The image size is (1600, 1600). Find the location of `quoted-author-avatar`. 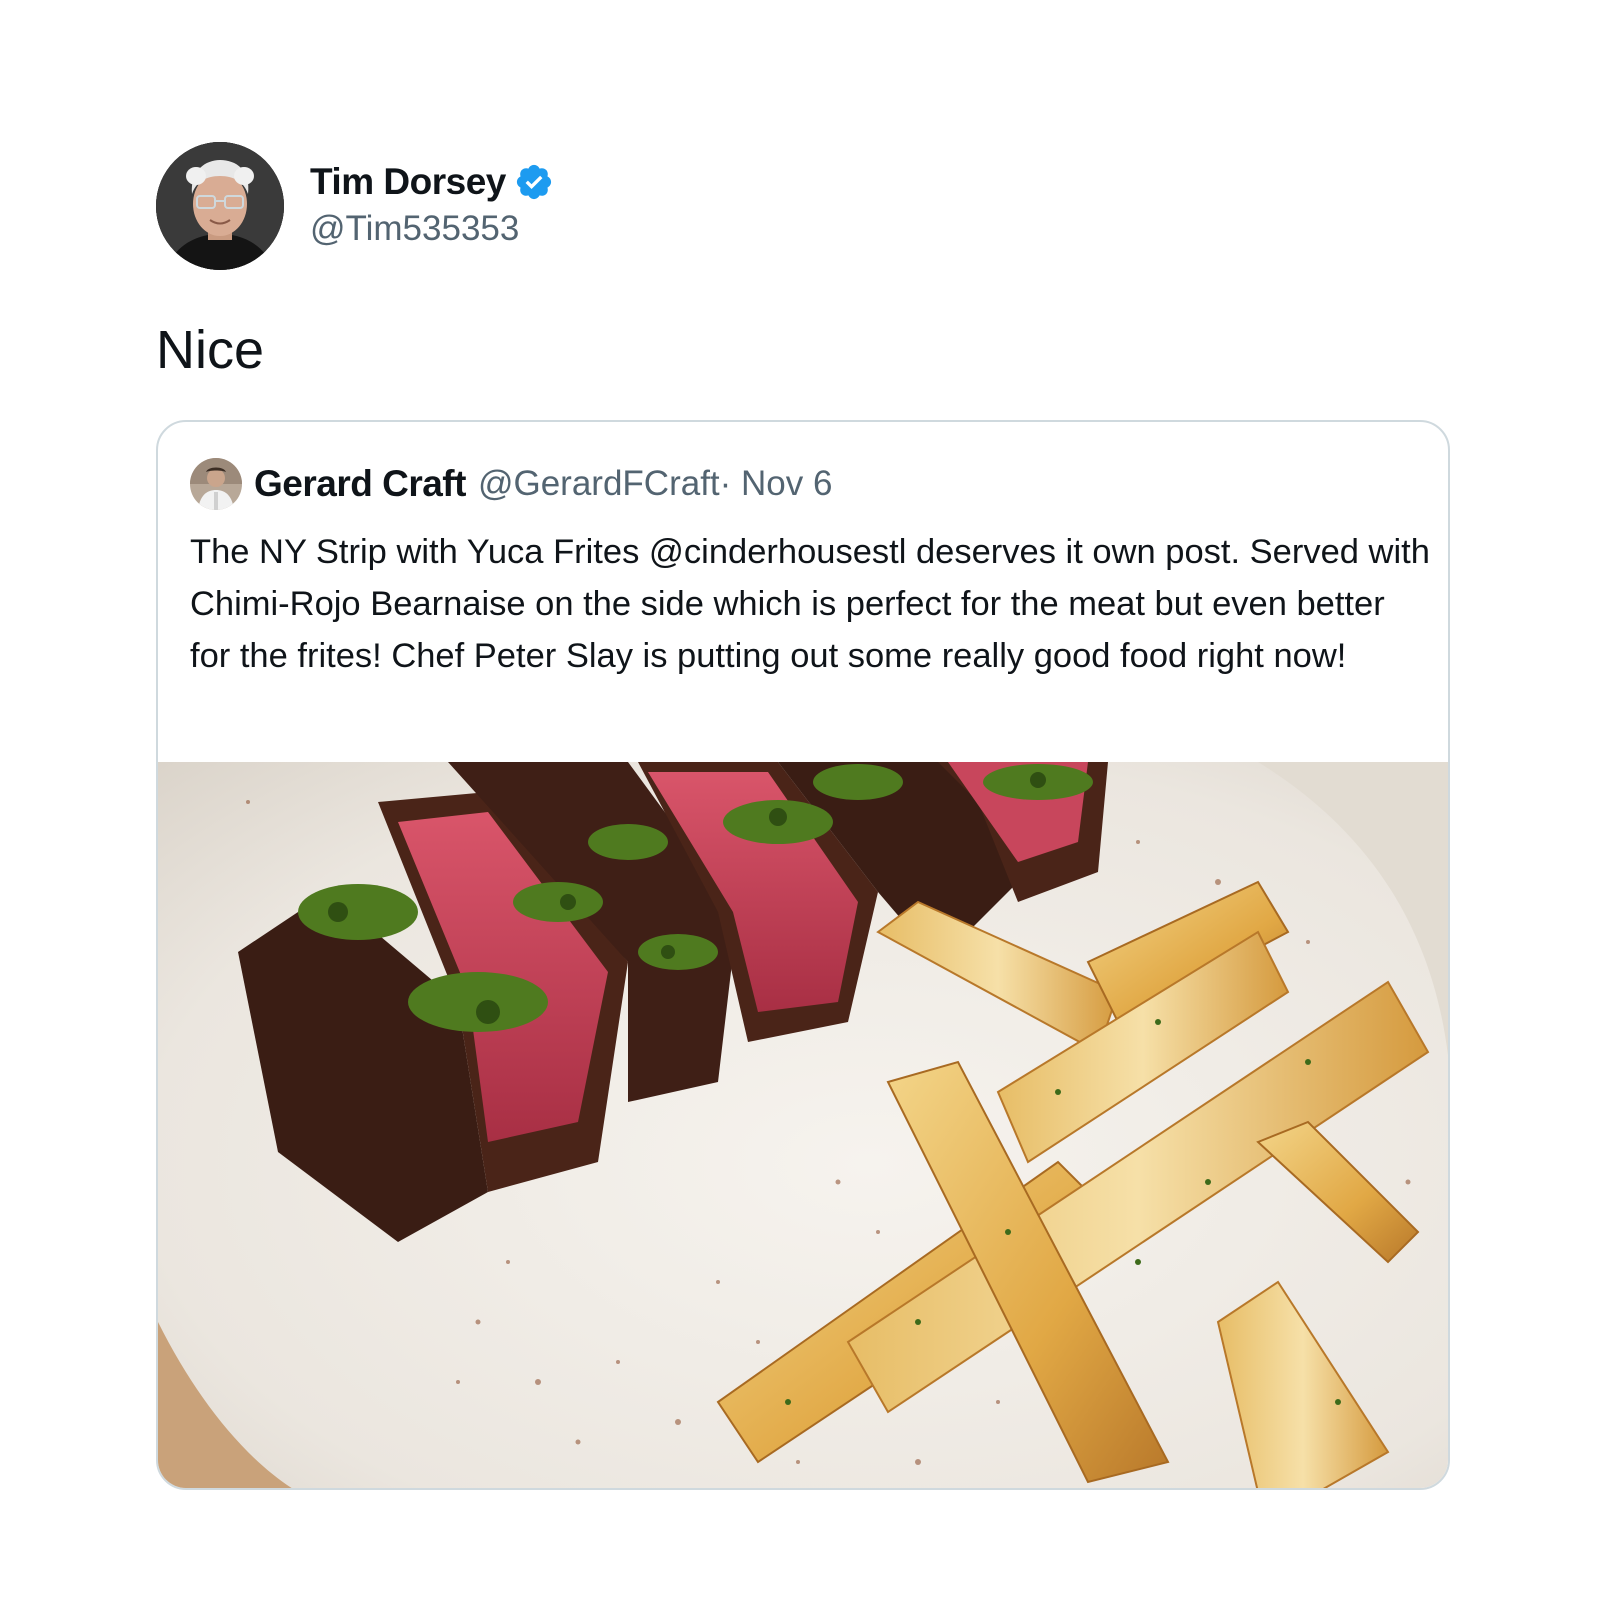

quoted-author-avatar is located at coordinates (216, 484).